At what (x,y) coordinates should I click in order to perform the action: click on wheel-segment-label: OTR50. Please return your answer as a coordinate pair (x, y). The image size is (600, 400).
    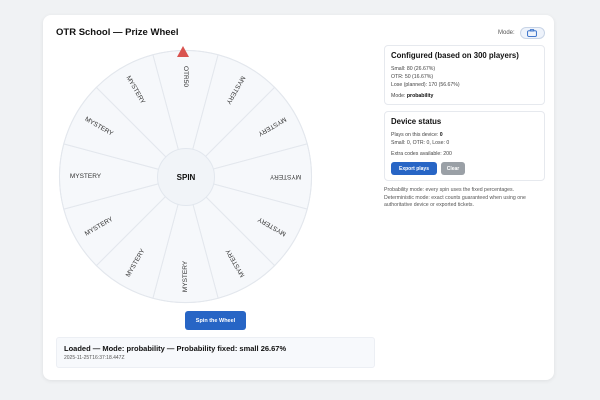
    Looking at the image, I should click on (185, 76).